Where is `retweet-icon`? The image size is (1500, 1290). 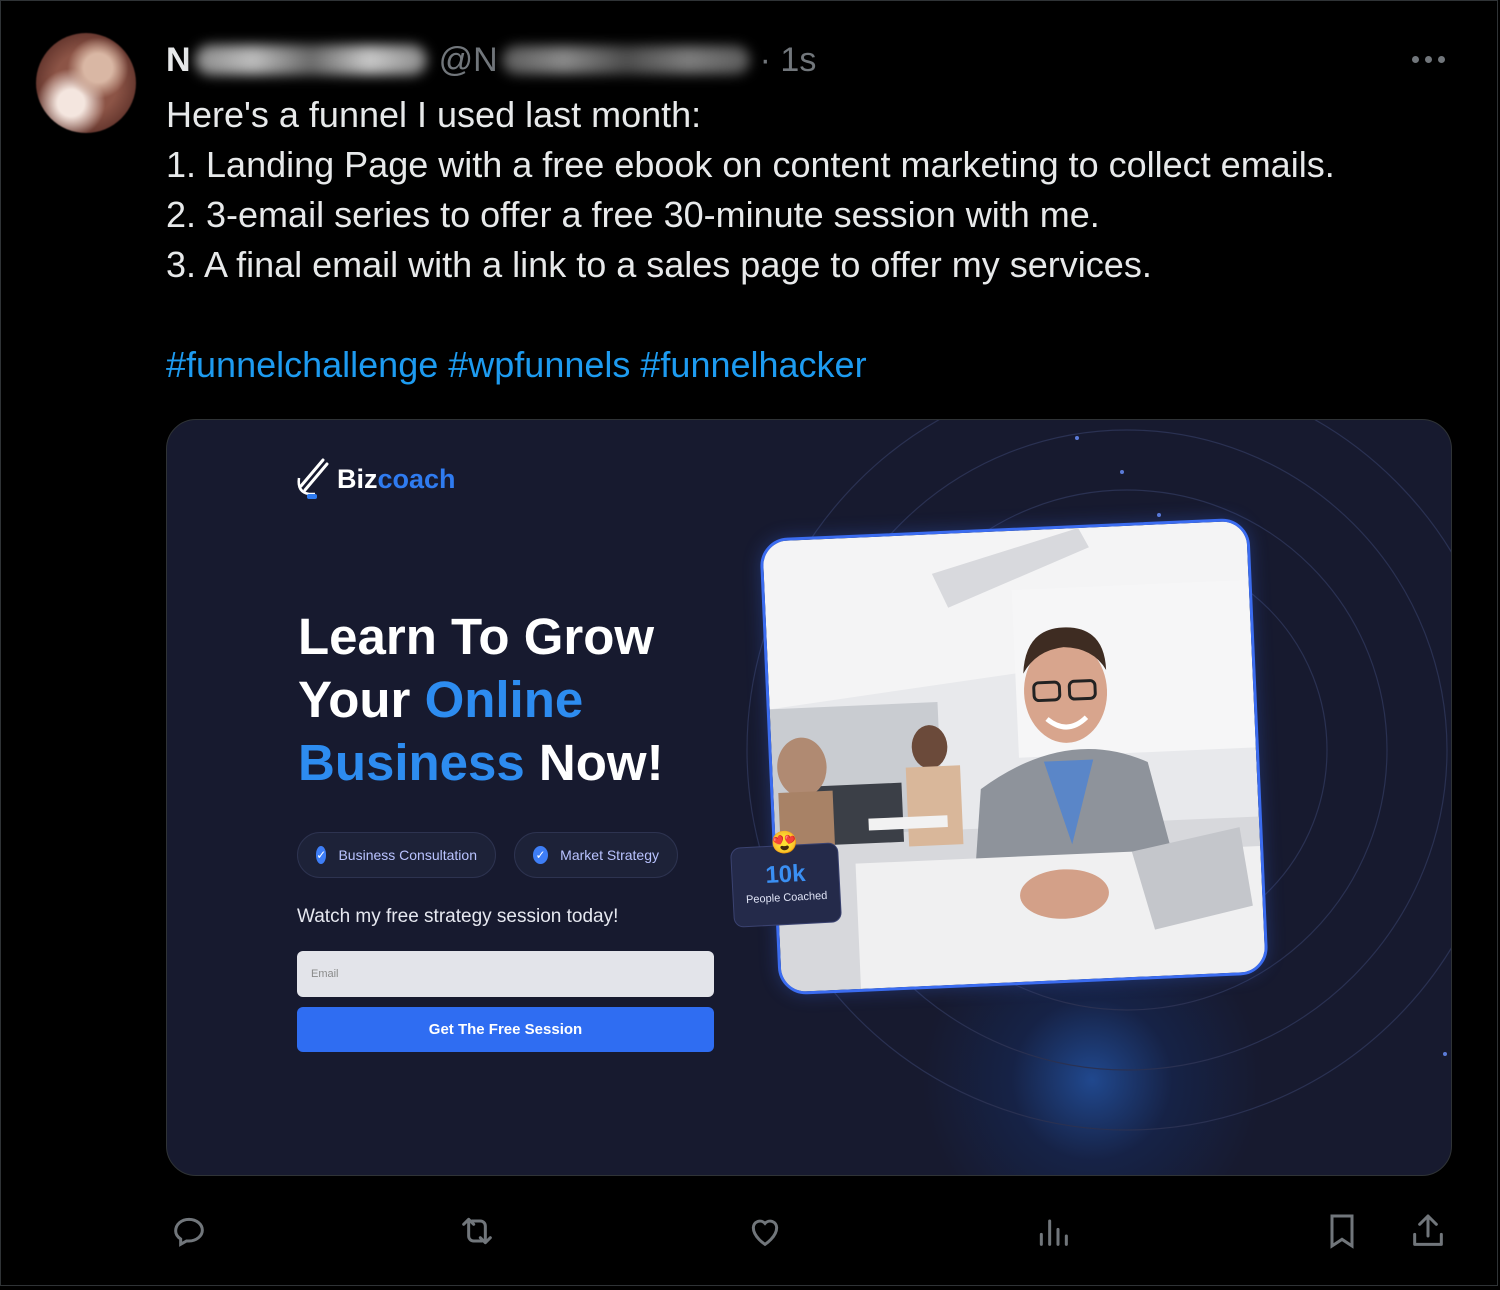 retweet-icon is located at coordinates (477, 1231).